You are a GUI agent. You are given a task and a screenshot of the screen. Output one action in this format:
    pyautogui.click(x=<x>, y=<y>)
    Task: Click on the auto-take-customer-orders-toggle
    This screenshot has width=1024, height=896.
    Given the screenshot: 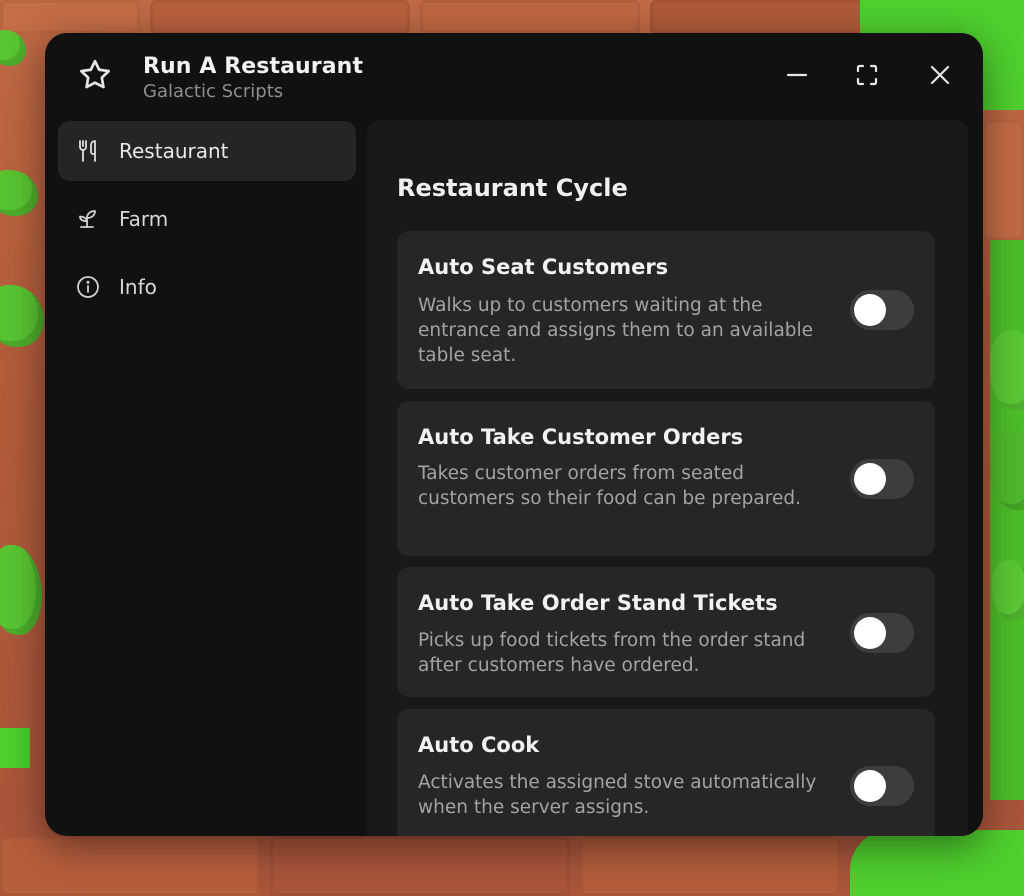 What is the action you would take?
    pyautogui.click(x=882, y=479)
    